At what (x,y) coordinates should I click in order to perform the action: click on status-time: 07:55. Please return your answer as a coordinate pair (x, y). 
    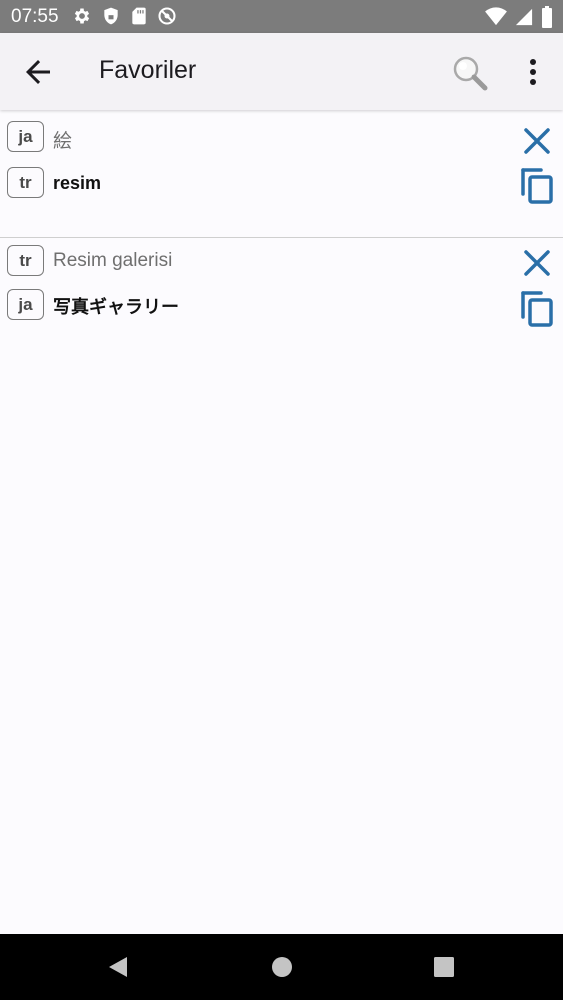
    Looking at the image, I should click on (35, 16).